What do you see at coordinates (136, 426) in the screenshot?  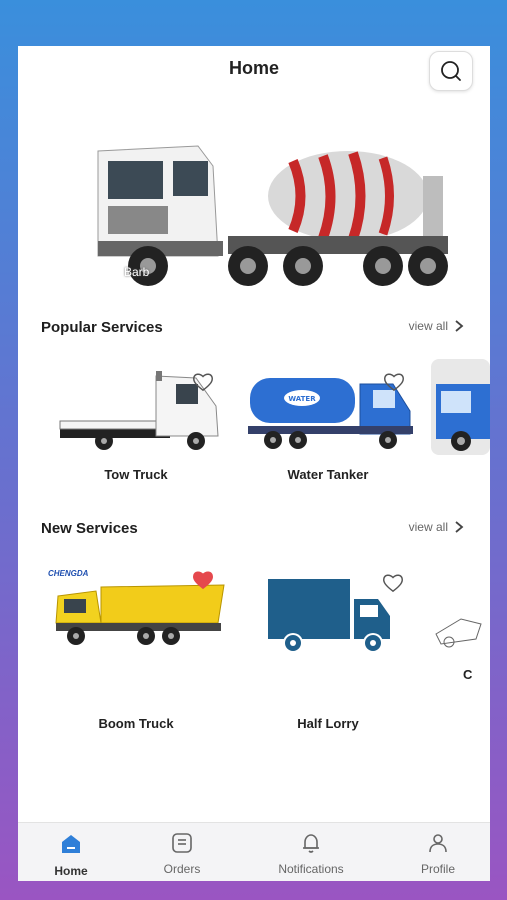 I see `service-card-tow-truck: Tow Truck` at bounding box center [136, 426].